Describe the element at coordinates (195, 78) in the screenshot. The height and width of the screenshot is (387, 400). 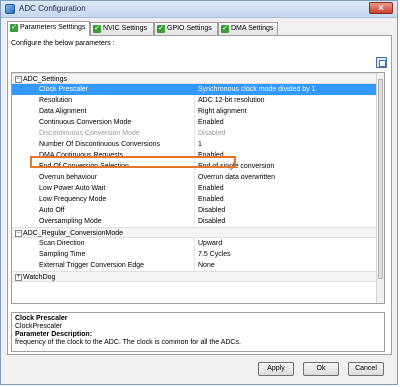
I see `group-adc-settings: − ADC_Settings` at that location.